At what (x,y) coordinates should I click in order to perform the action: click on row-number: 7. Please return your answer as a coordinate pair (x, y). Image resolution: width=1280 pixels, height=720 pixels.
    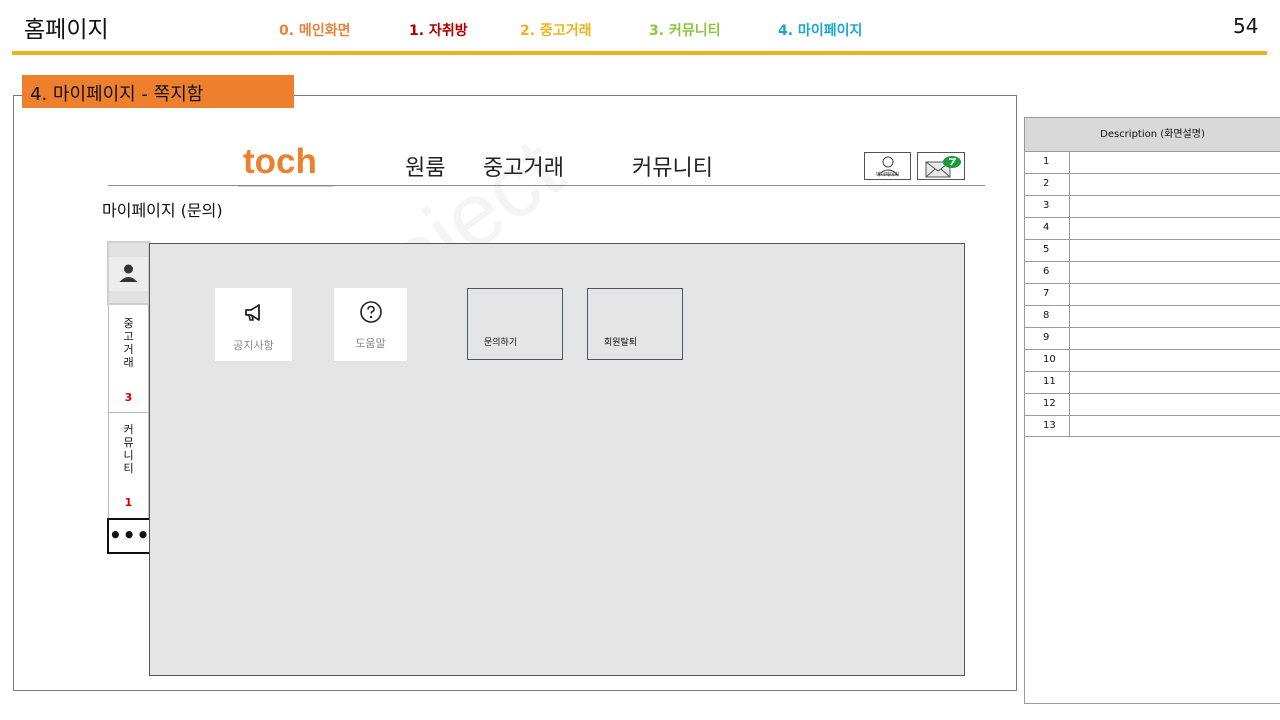
    Looking at the image, I should click on (1047, 294).